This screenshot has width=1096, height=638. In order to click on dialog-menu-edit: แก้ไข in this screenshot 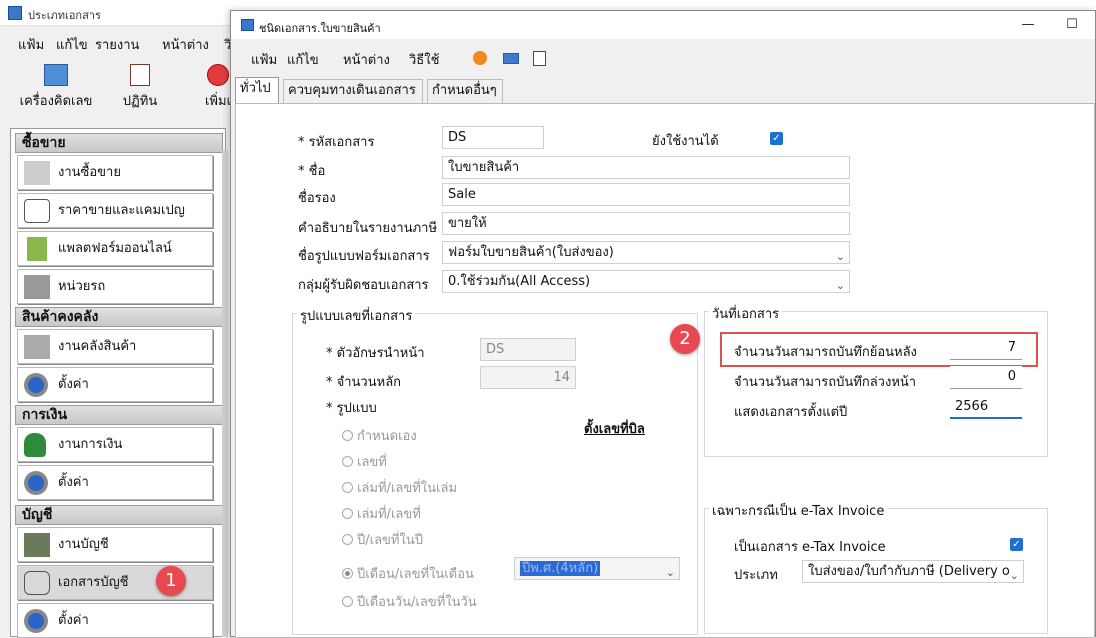, I will do `click(303, 59)`.